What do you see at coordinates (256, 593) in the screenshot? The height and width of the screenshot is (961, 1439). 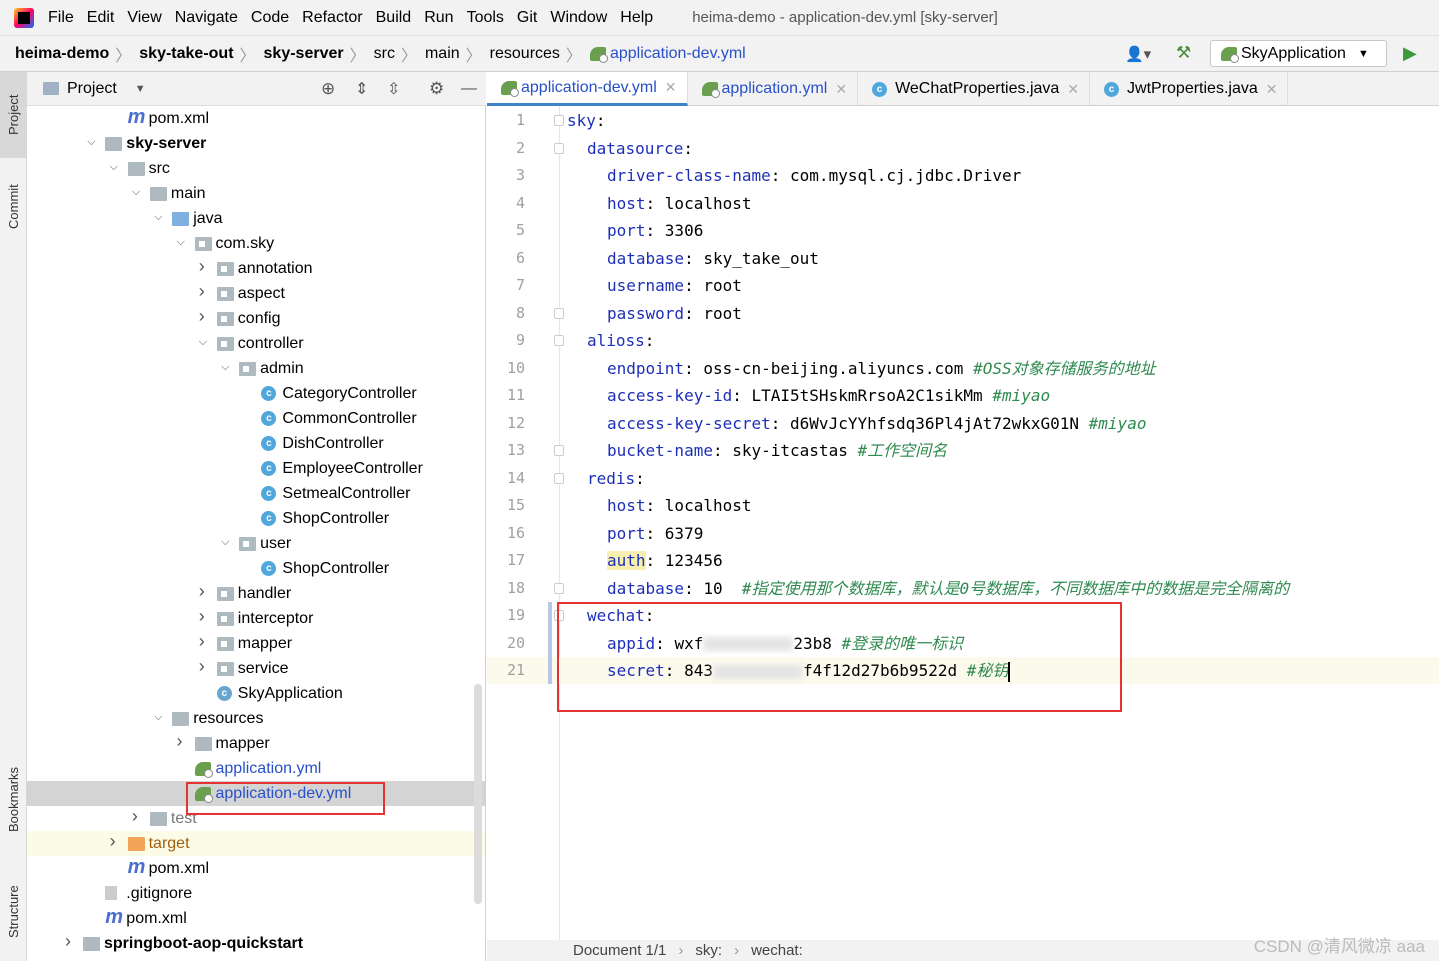 I see `tree-item: › handler` at bounding box center [256, 593].